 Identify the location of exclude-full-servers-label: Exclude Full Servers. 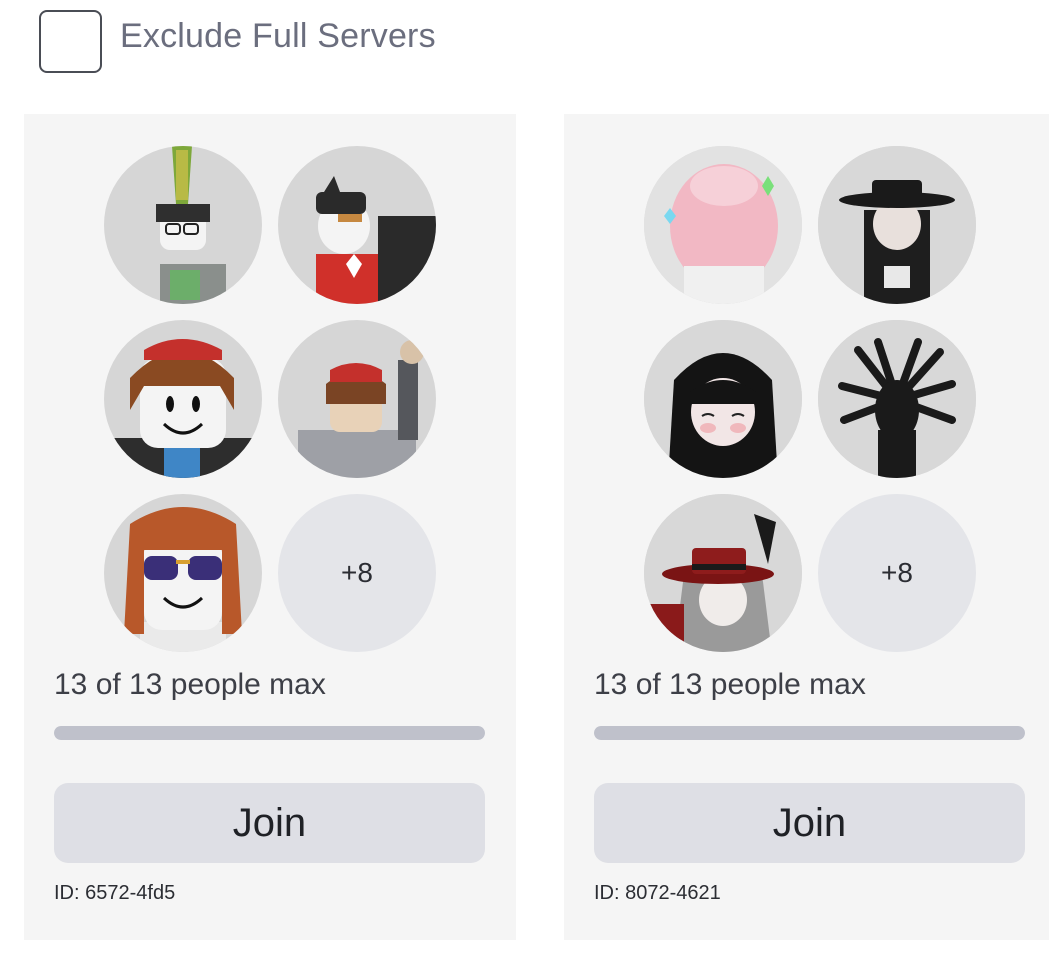
(278, 36).